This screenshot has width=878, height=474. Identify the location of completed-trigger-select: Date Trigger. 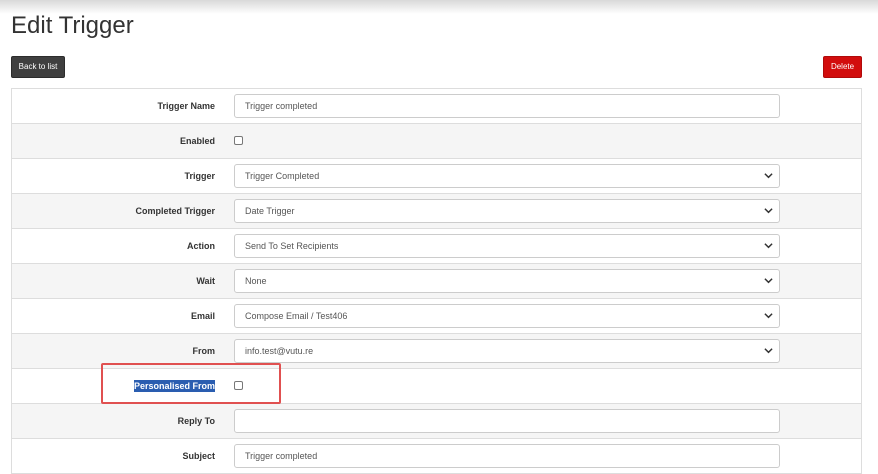
(507, 211).